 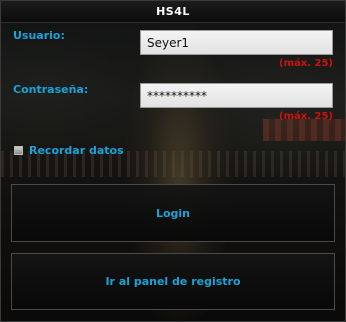 What do you see at coordinates (51, 89) in the screenshot?
I see `password-label: Contraseña:` at bounding box center [51, 89].